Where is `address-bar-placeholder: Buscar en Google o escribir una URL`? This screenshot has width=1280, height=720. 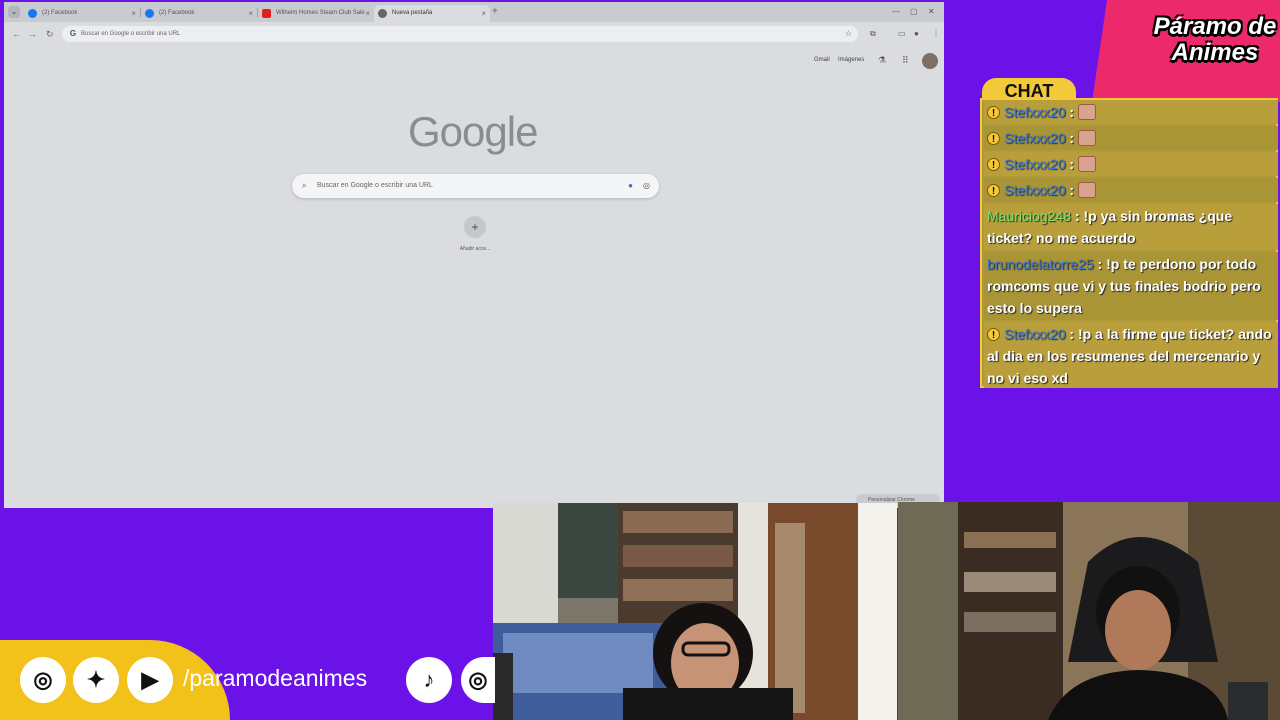 address-bar-placeholder: Buscar en Google o escribir una URL is located at coordinates (131, 34).